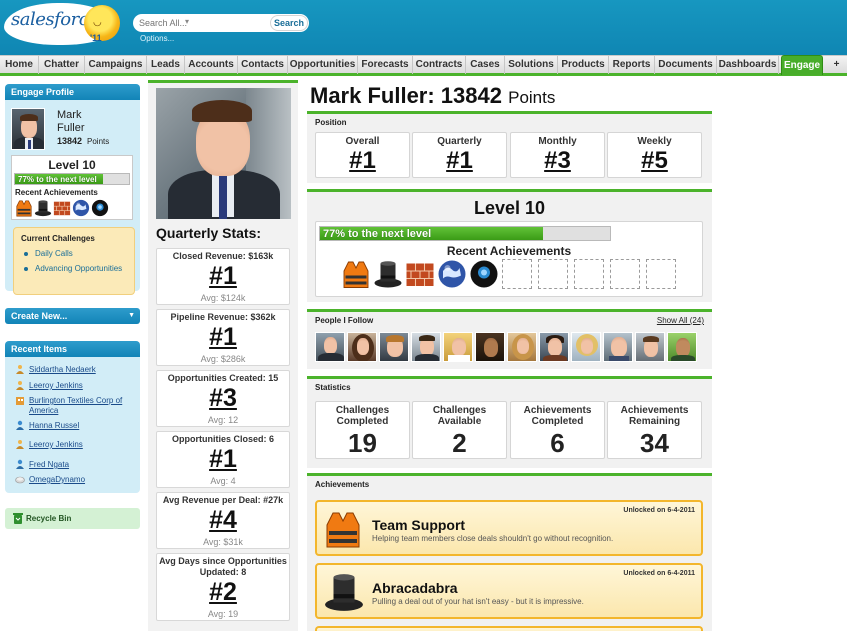  Describe the element at coordinates (72, 92) in the screenshot. I see `engage-profile-title: Engage Profile` at that location.